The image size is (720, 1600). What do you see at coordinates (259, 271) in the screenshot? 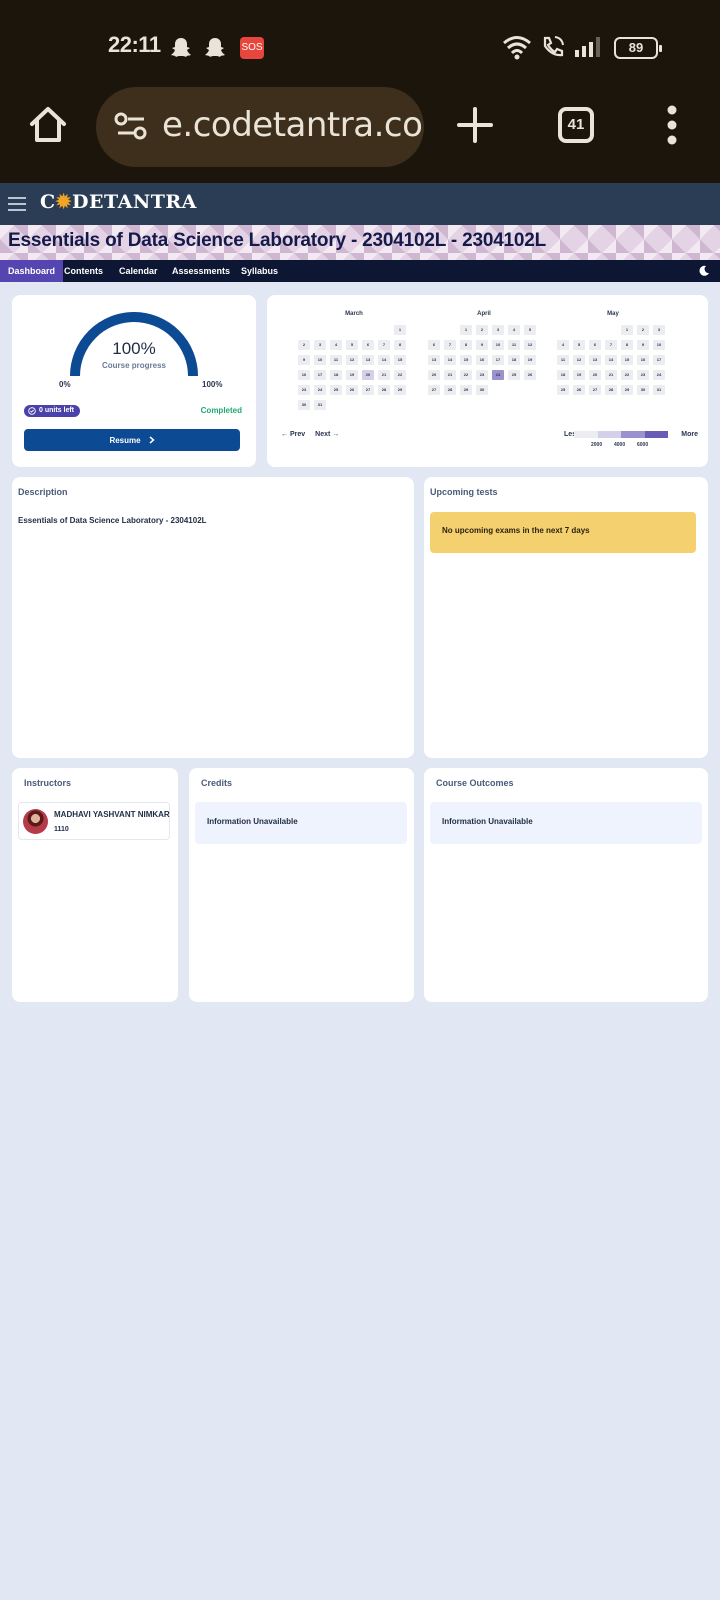
I see `tab-syllabus: Syllabus` at bounding box center [259, 271].